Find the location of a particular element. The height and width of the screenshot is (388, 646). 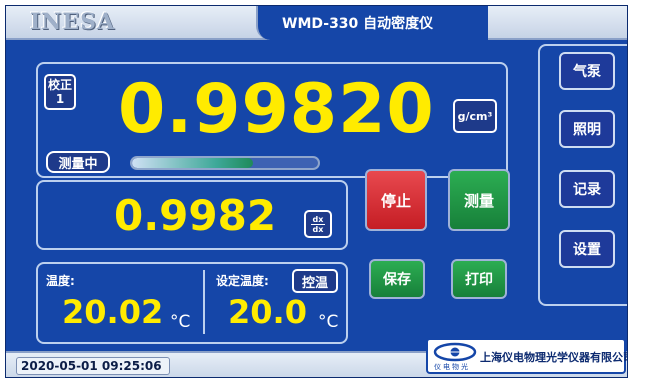

company-badge: 仪电物光 上海仪电物理光学仪器有限公司 is located at coordinates (527, 356).